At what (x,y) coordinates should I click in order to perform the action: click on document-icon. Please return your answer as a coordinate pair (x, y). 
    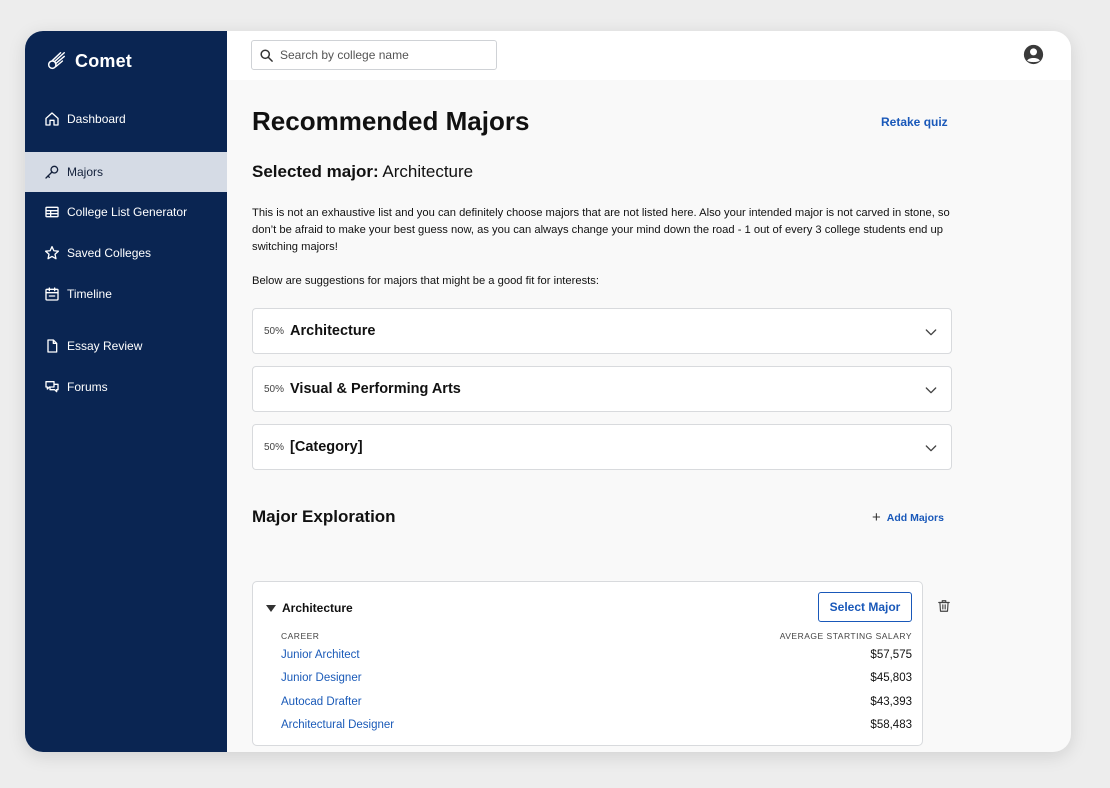
    Looking at the image, I should click on (52, 346).